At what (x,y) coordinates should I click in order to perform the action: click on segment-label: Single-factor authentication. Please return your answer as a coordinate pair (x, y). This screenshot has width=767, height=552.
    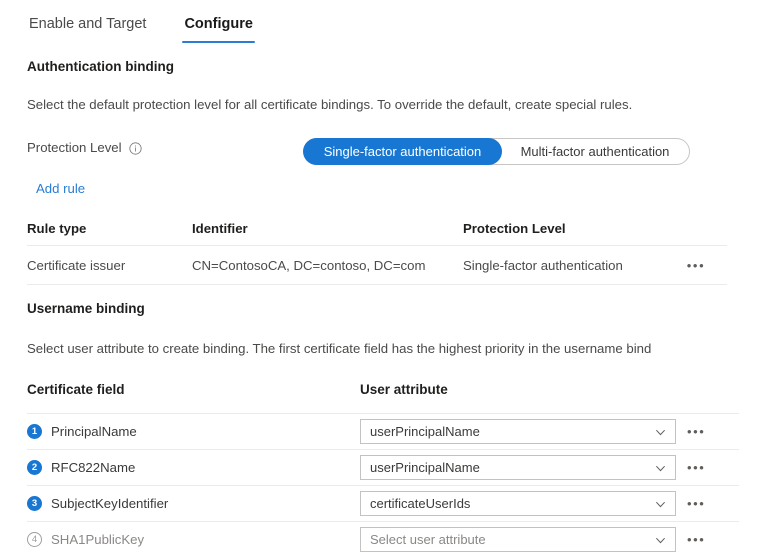
    Looking at the image, I should click on (402, 151).